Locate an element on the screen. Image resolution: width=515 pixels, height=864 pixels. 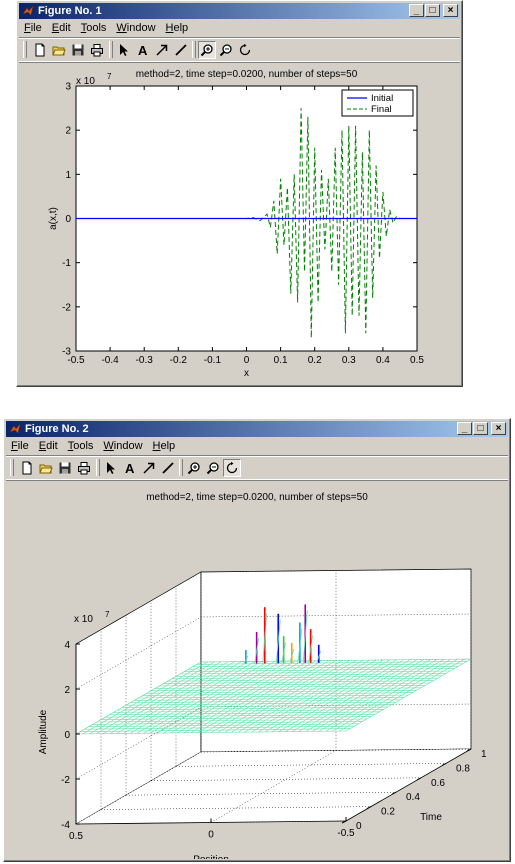
x-tick-label: 0.3 is located at coordinates (349, 360).